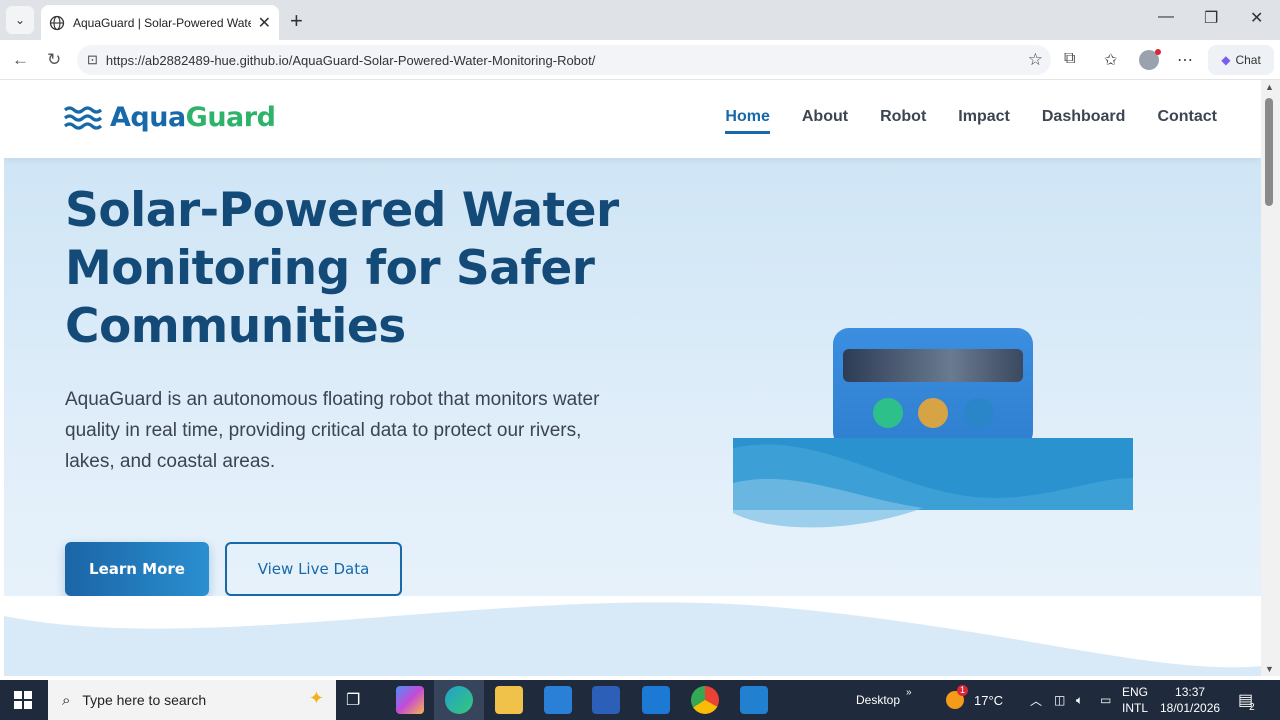 The height and width of the screenshot is (720, 1280). I want to click on refresh-icon: ↻, so click(54, 60).